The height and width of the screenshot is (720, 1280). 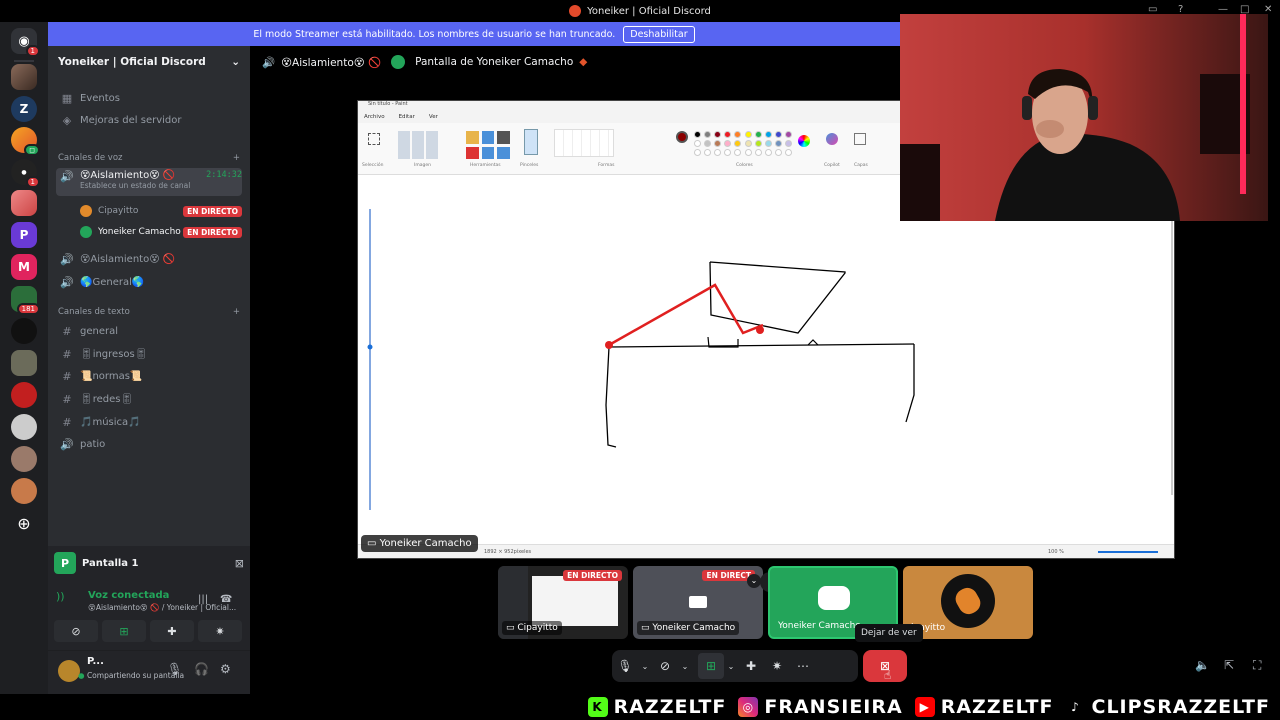 What do you see at coordinates (1229, 665) in the screenshot?
I see `pop-out-icon: ⇱` at bounding box center [1229, 665].